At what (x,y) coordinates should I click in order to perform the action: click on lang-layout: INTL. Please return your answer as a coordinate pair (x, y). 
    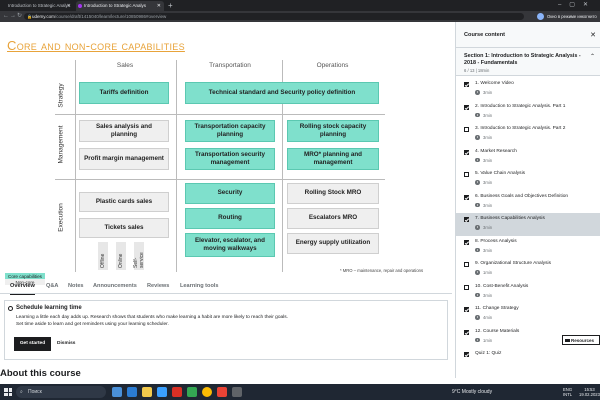
    Looking at the image, I should click on (568, 394).